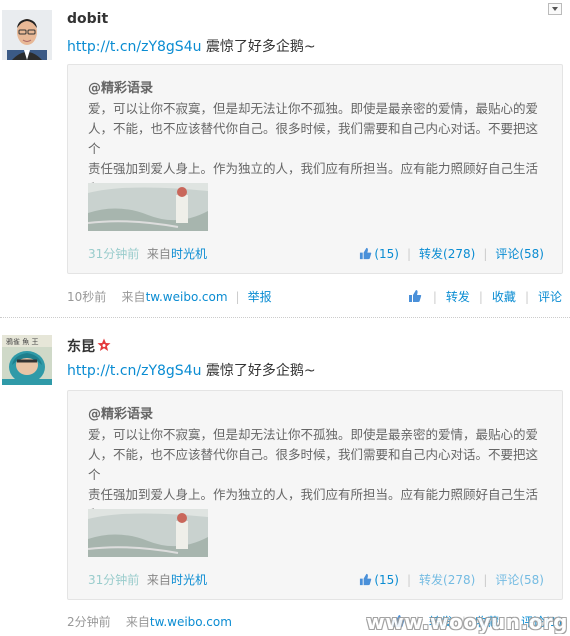  What do you see at coordinates (27, 360) in the screenshot?
I see `avatar: 鴉雀 魚 王` at bounding box center [27, 360].